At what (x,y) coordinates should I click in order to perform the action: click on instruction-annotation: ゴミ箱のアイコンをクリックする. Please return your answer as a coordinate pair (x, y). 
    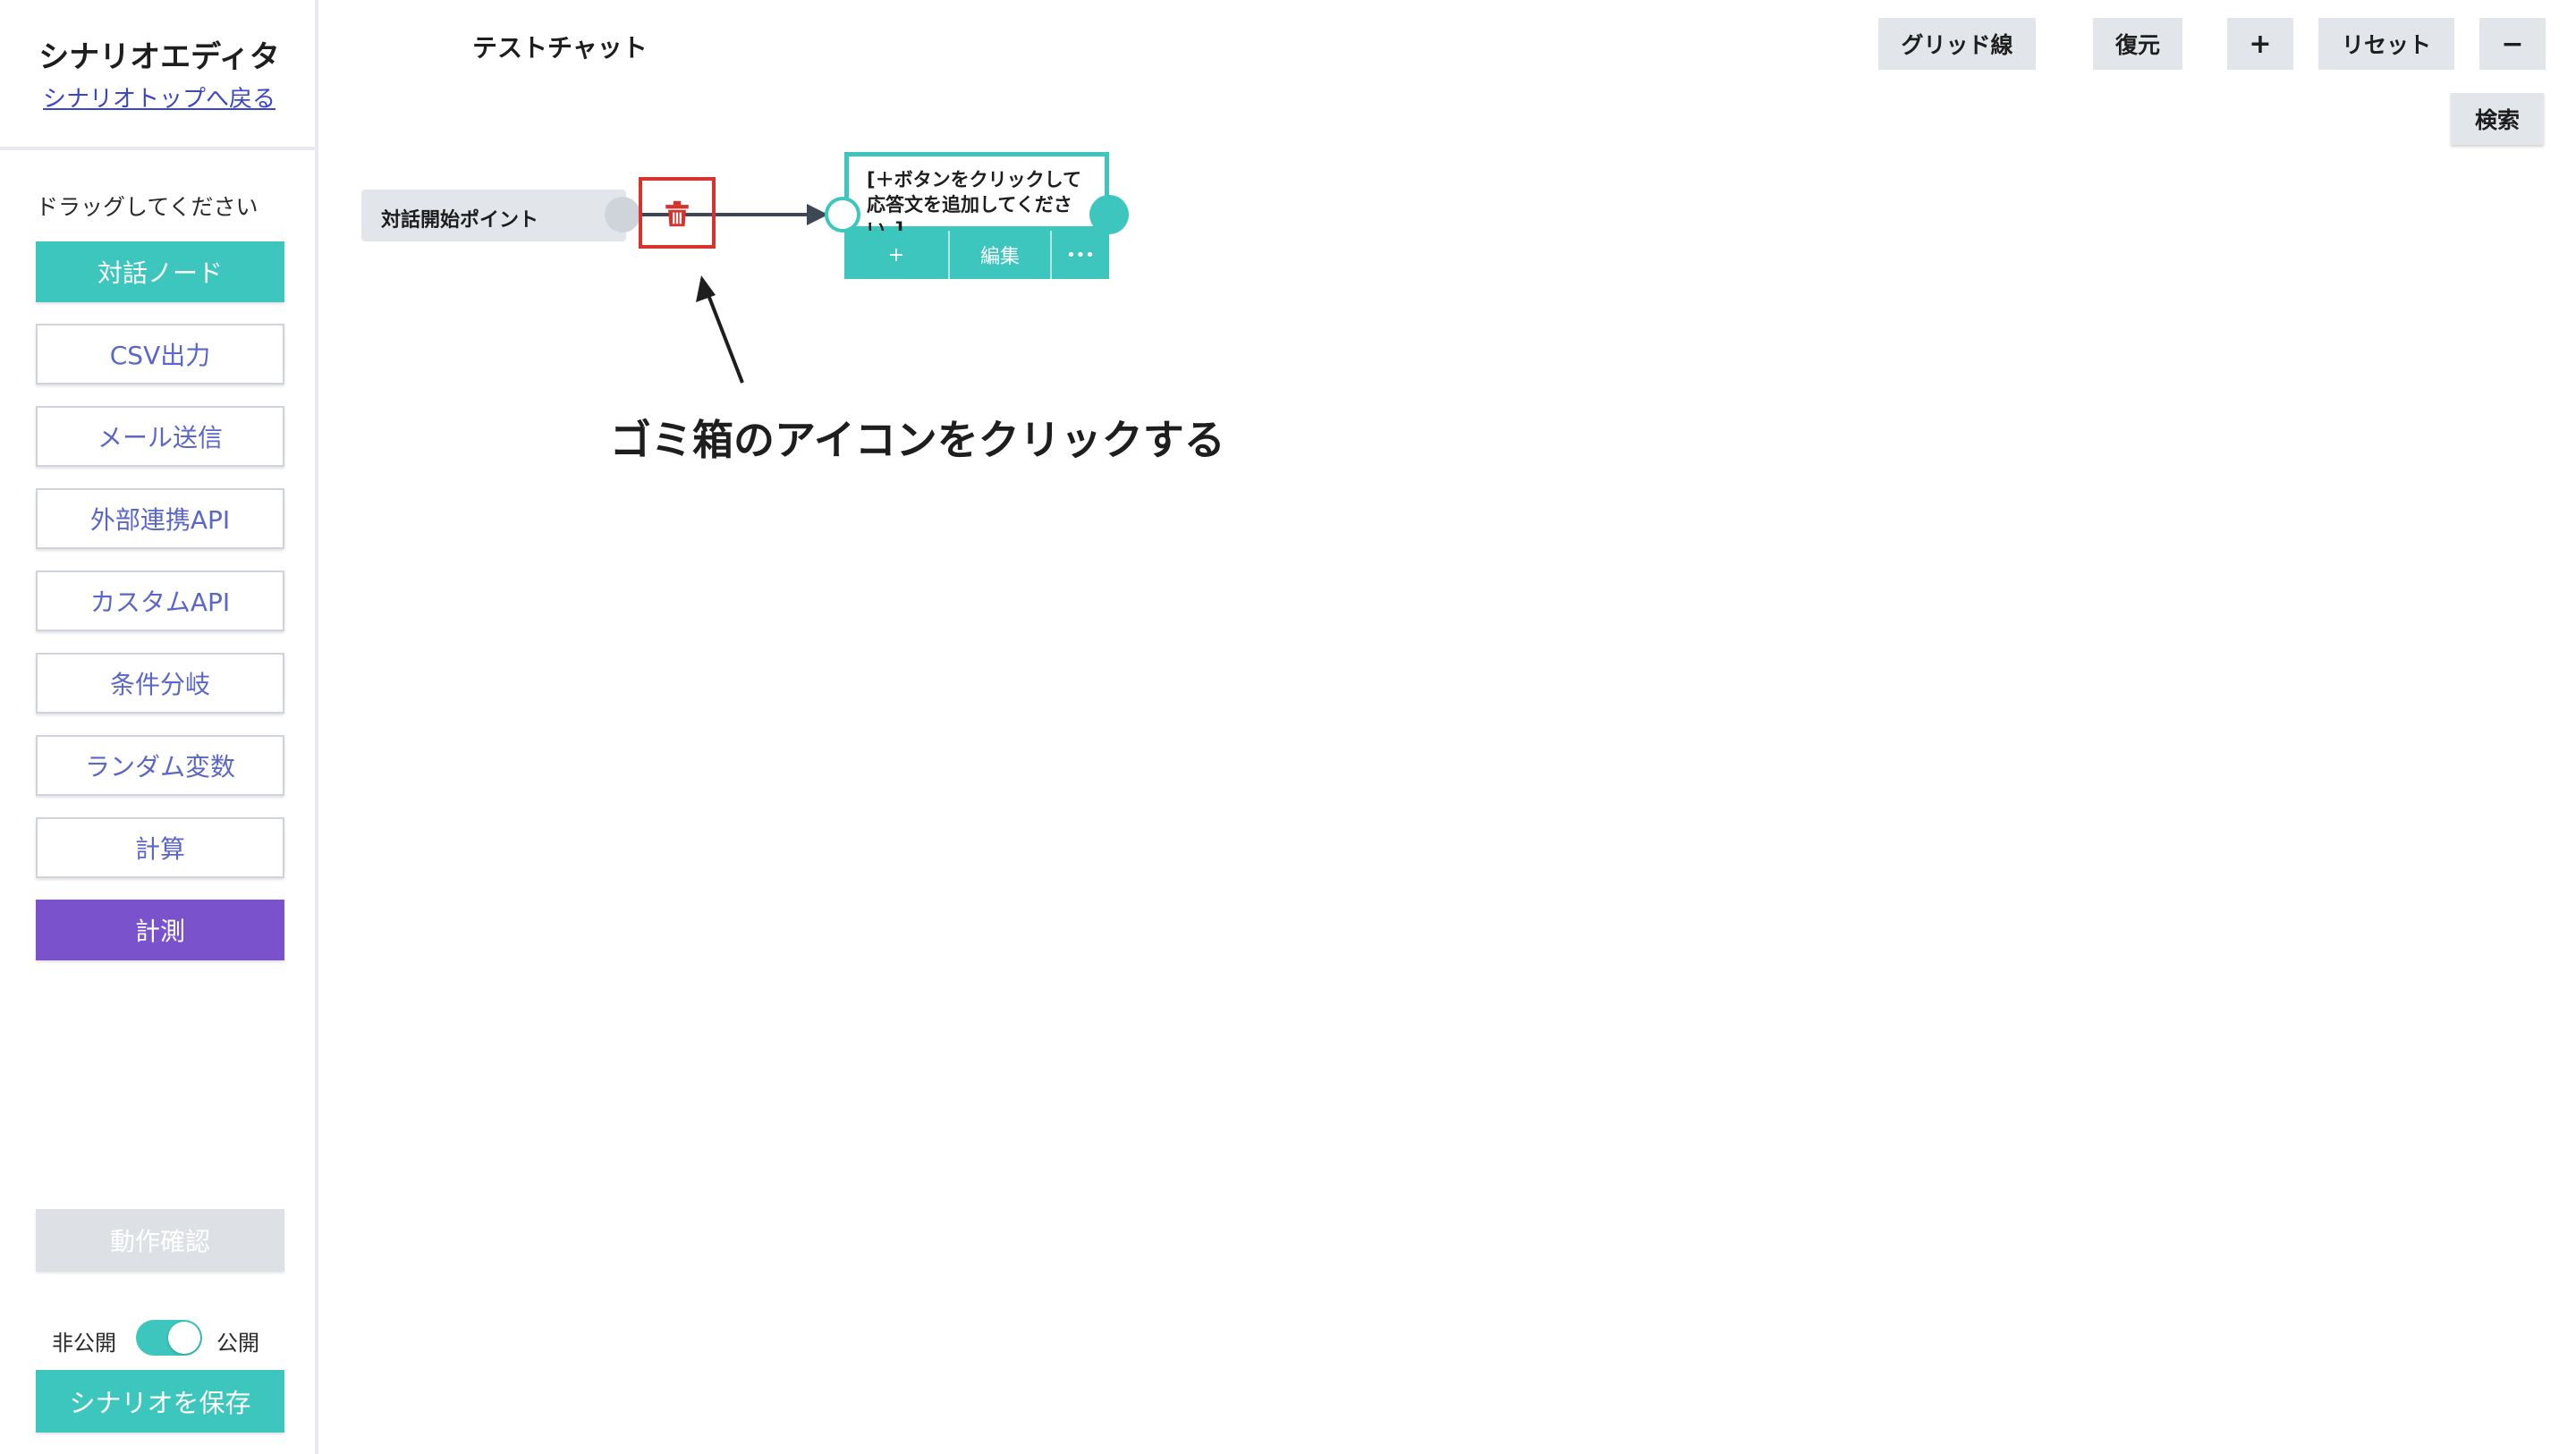
    Looking at the image, I should click on (917, 440).